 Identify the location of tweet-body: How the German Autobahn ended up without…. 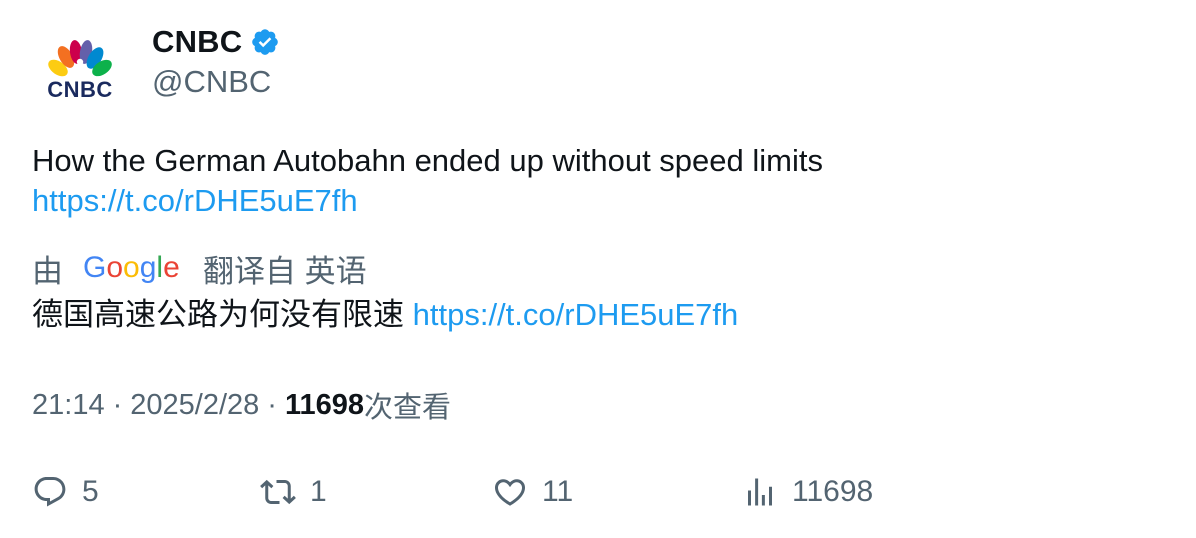
(427, 181).